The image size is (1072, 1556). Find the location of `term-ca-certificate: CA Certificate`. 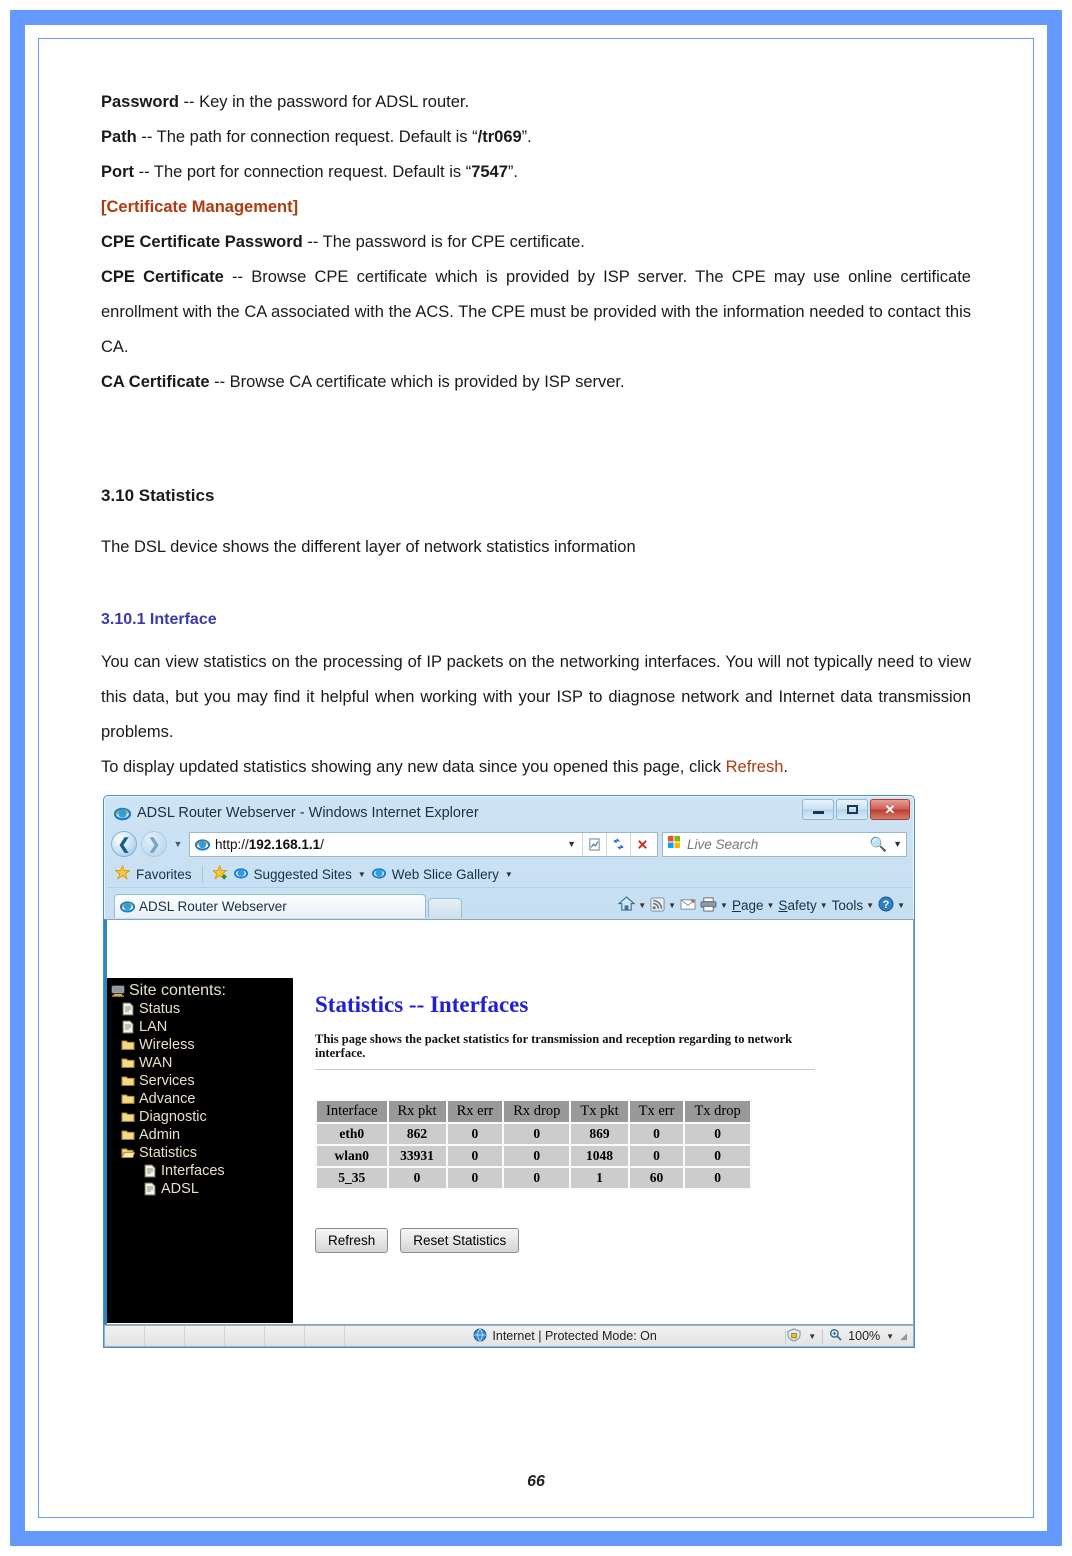

term-ca-certificate: CA Certificate is located at coordinates (155, 382).